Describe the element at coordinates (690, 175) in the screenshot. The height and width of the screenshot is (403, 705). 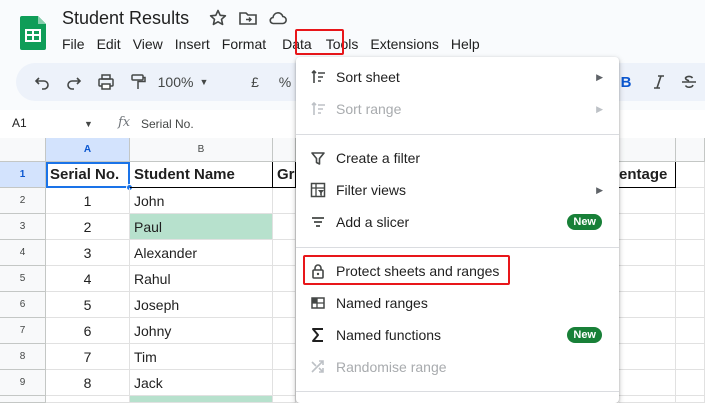
I see `cell-e1` at that location.